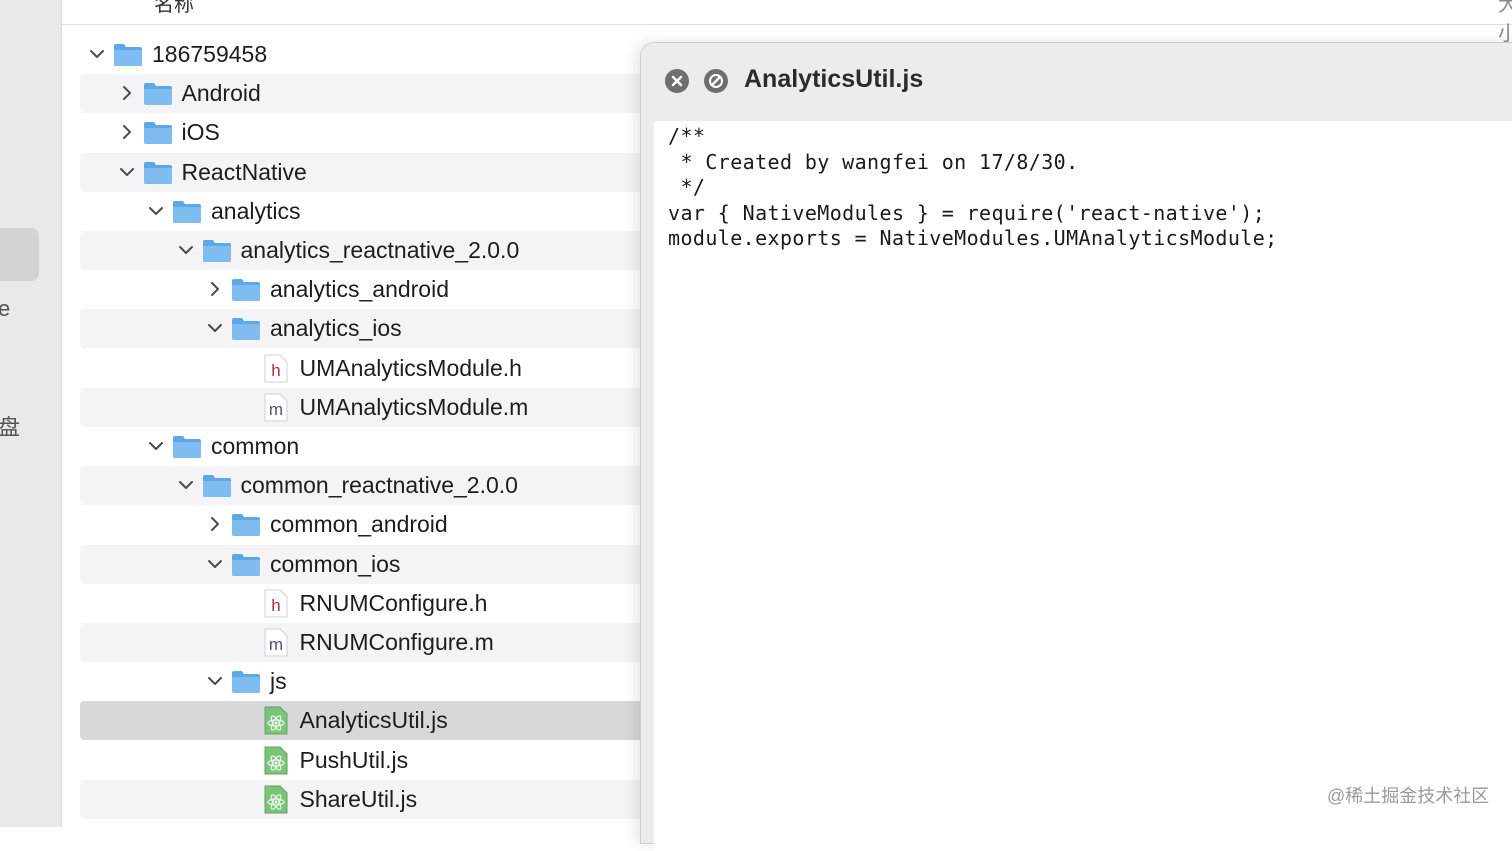 The height and width of the screenshot is (851, 1512). Describe the element at coordinates (278, 681) in the screenshot. I see `item-label: js` at that location.